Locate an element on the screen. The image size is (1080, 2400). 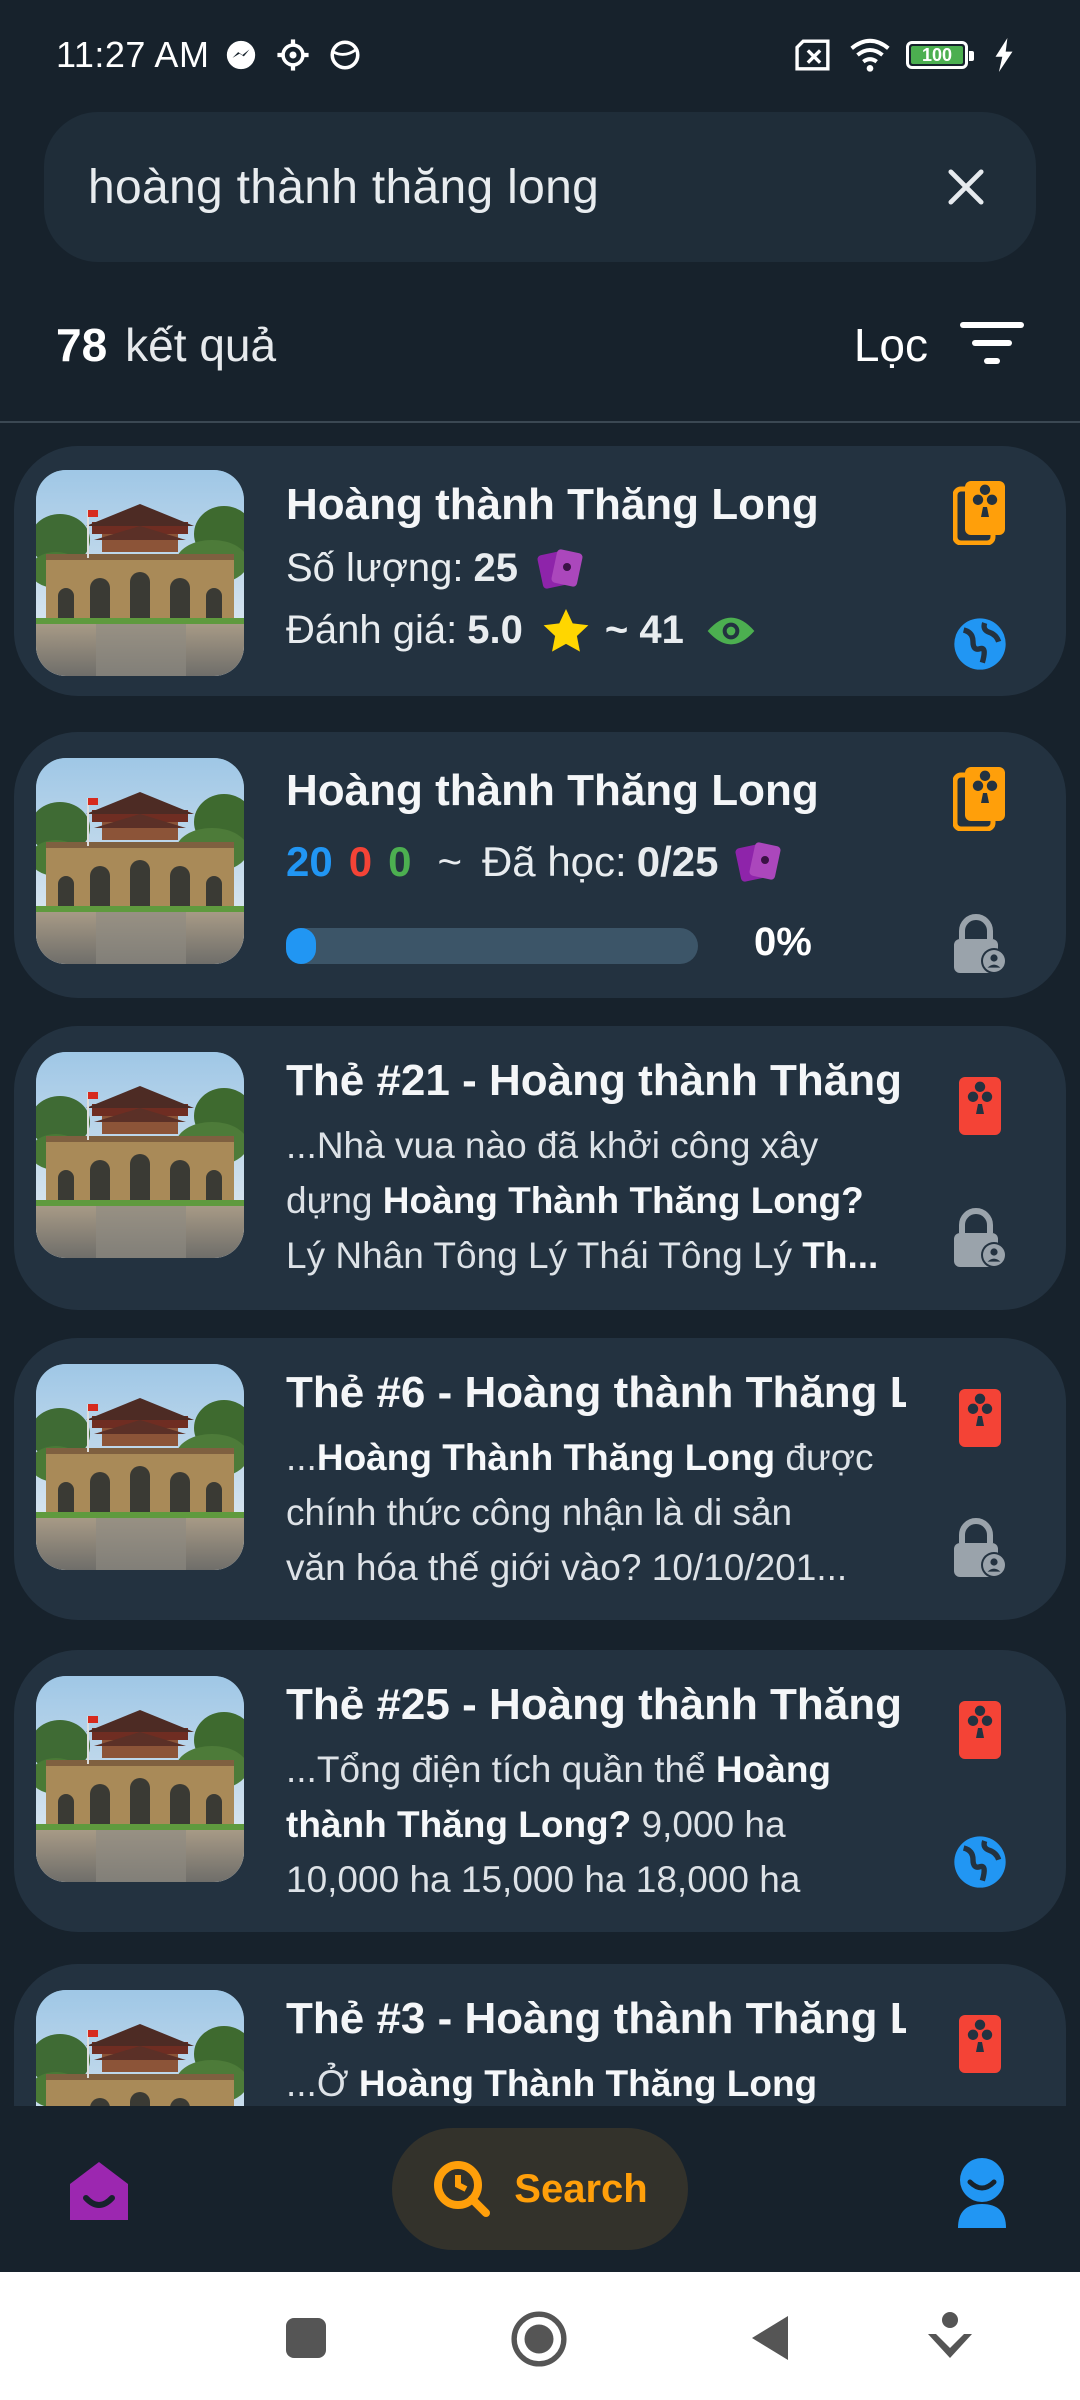
progress-percent: 0% is located at coordinates (783, 942).